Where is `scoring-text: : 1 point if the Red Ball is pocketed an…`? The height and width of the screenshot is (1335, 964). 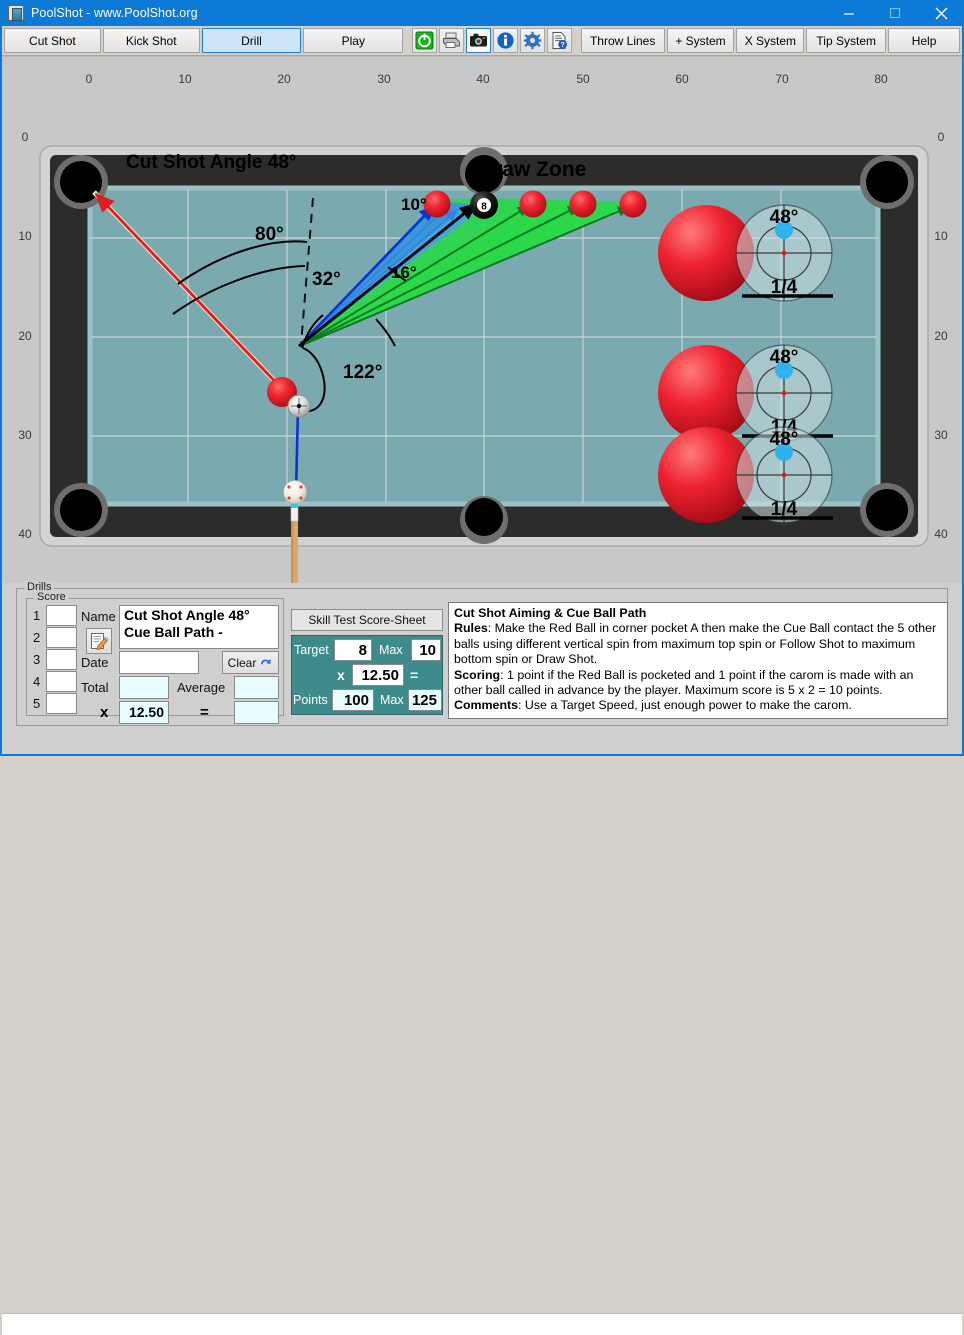
scoring-text: : 1 point if the Red Ball is pocketed an… is located at coordinates (684, 682).